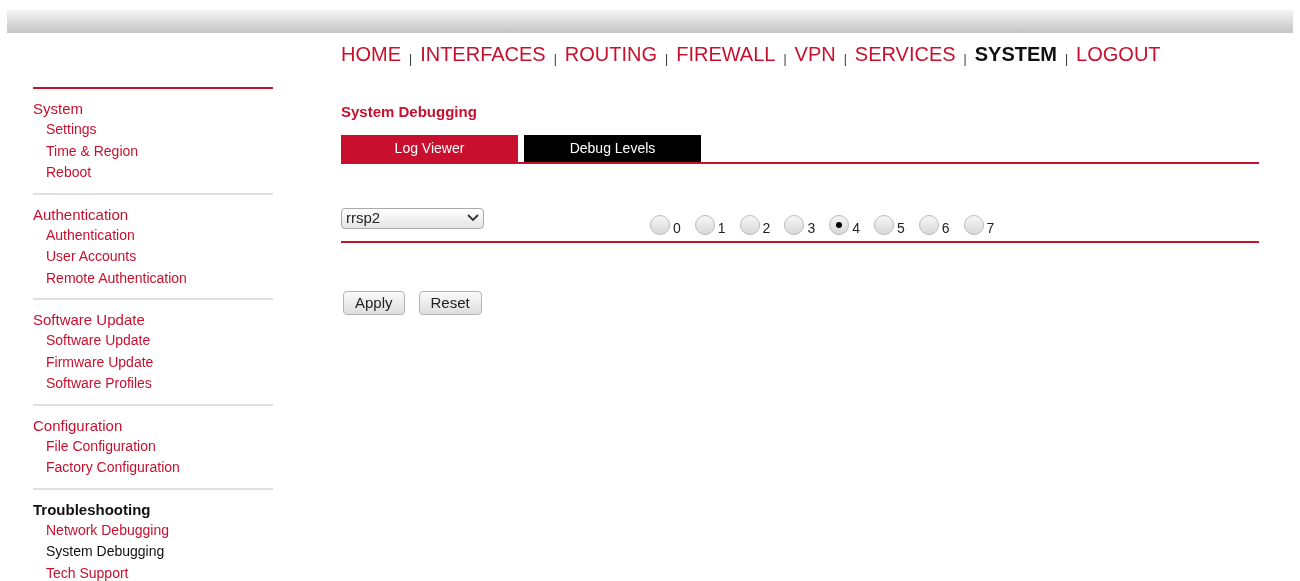  I want to click on module-dropdown: rrsp2, so click(412, 218).